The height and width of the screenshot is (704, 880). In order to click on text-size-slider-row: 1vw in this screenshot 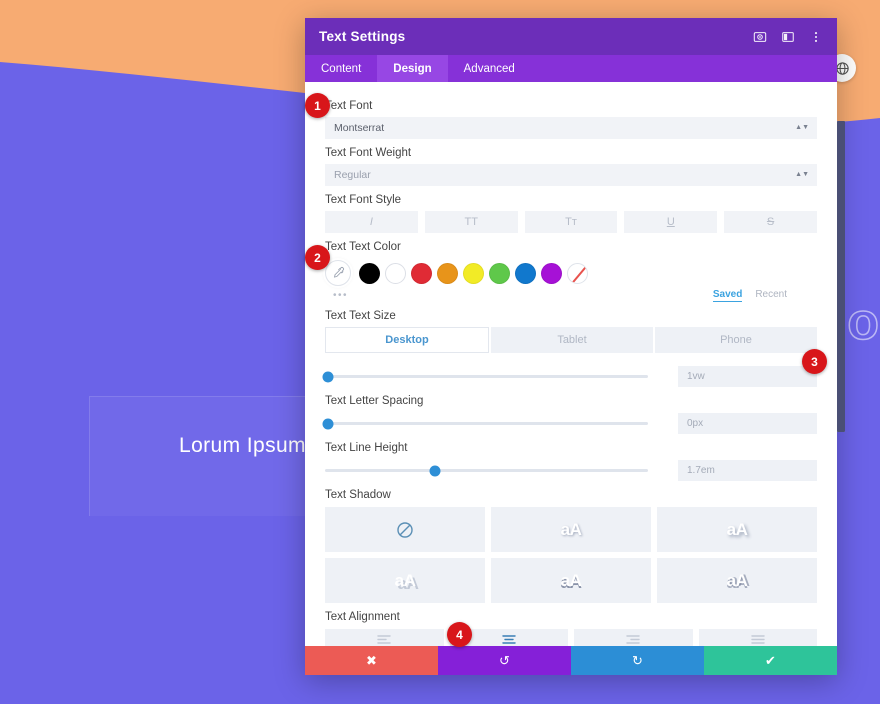, I will do `click(569, 376)`.